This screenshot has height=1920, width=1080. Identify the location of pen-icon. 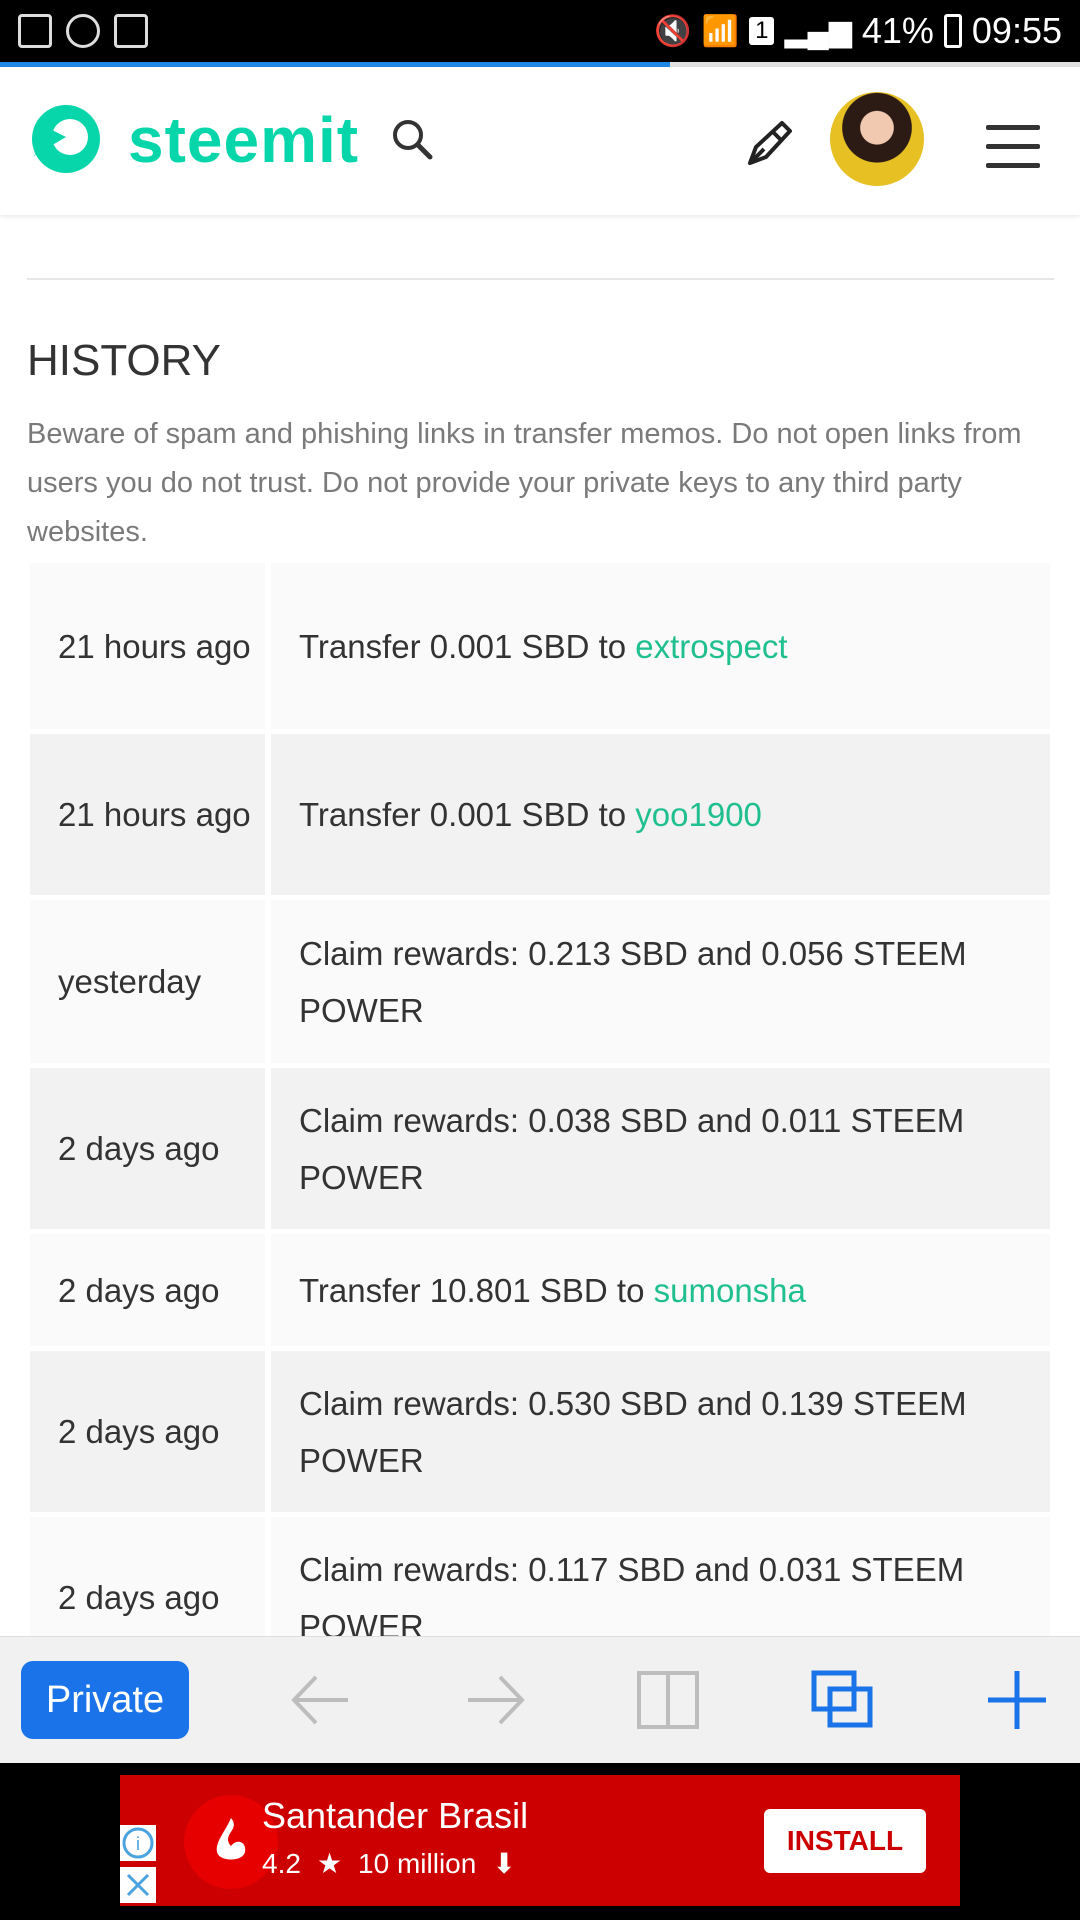
(769, 144).